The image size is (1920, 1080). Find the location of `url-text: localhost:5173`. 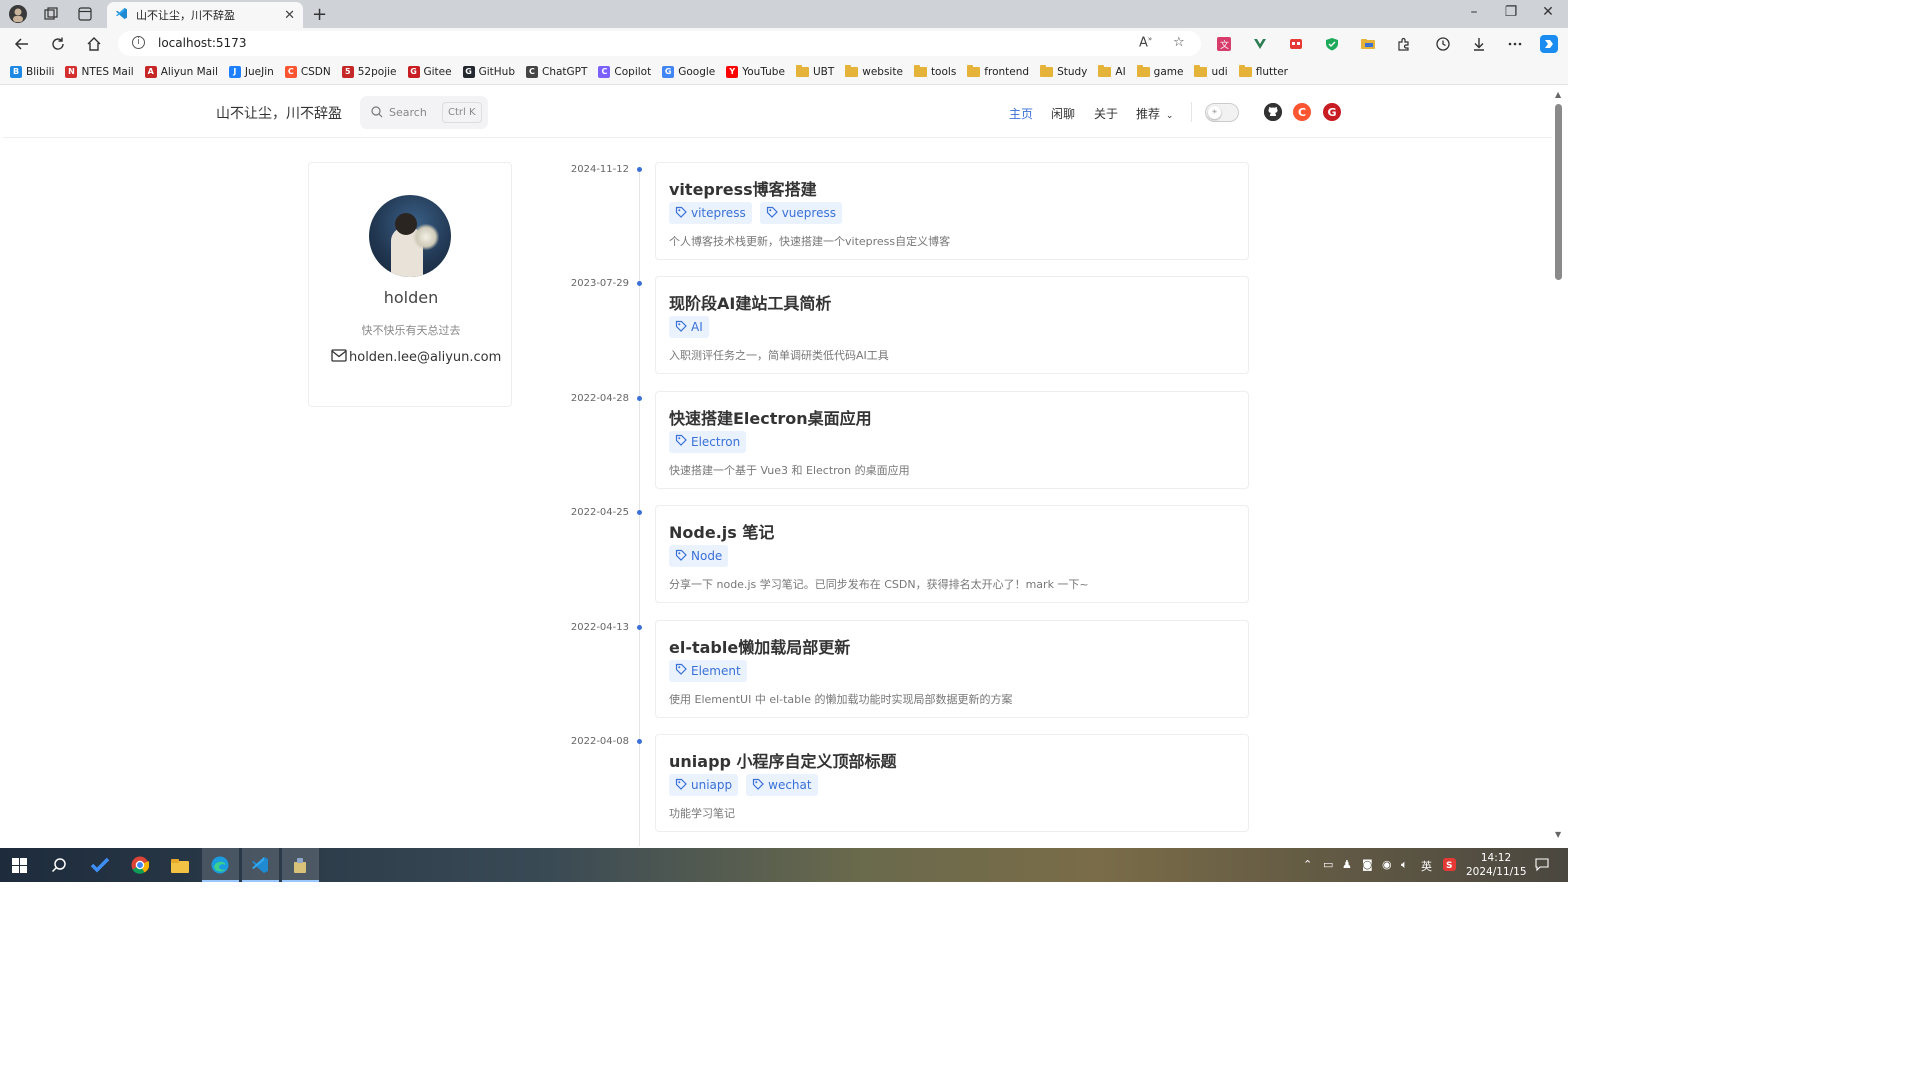

url-text: localhost:5173 is located at coordinates (202, 43).